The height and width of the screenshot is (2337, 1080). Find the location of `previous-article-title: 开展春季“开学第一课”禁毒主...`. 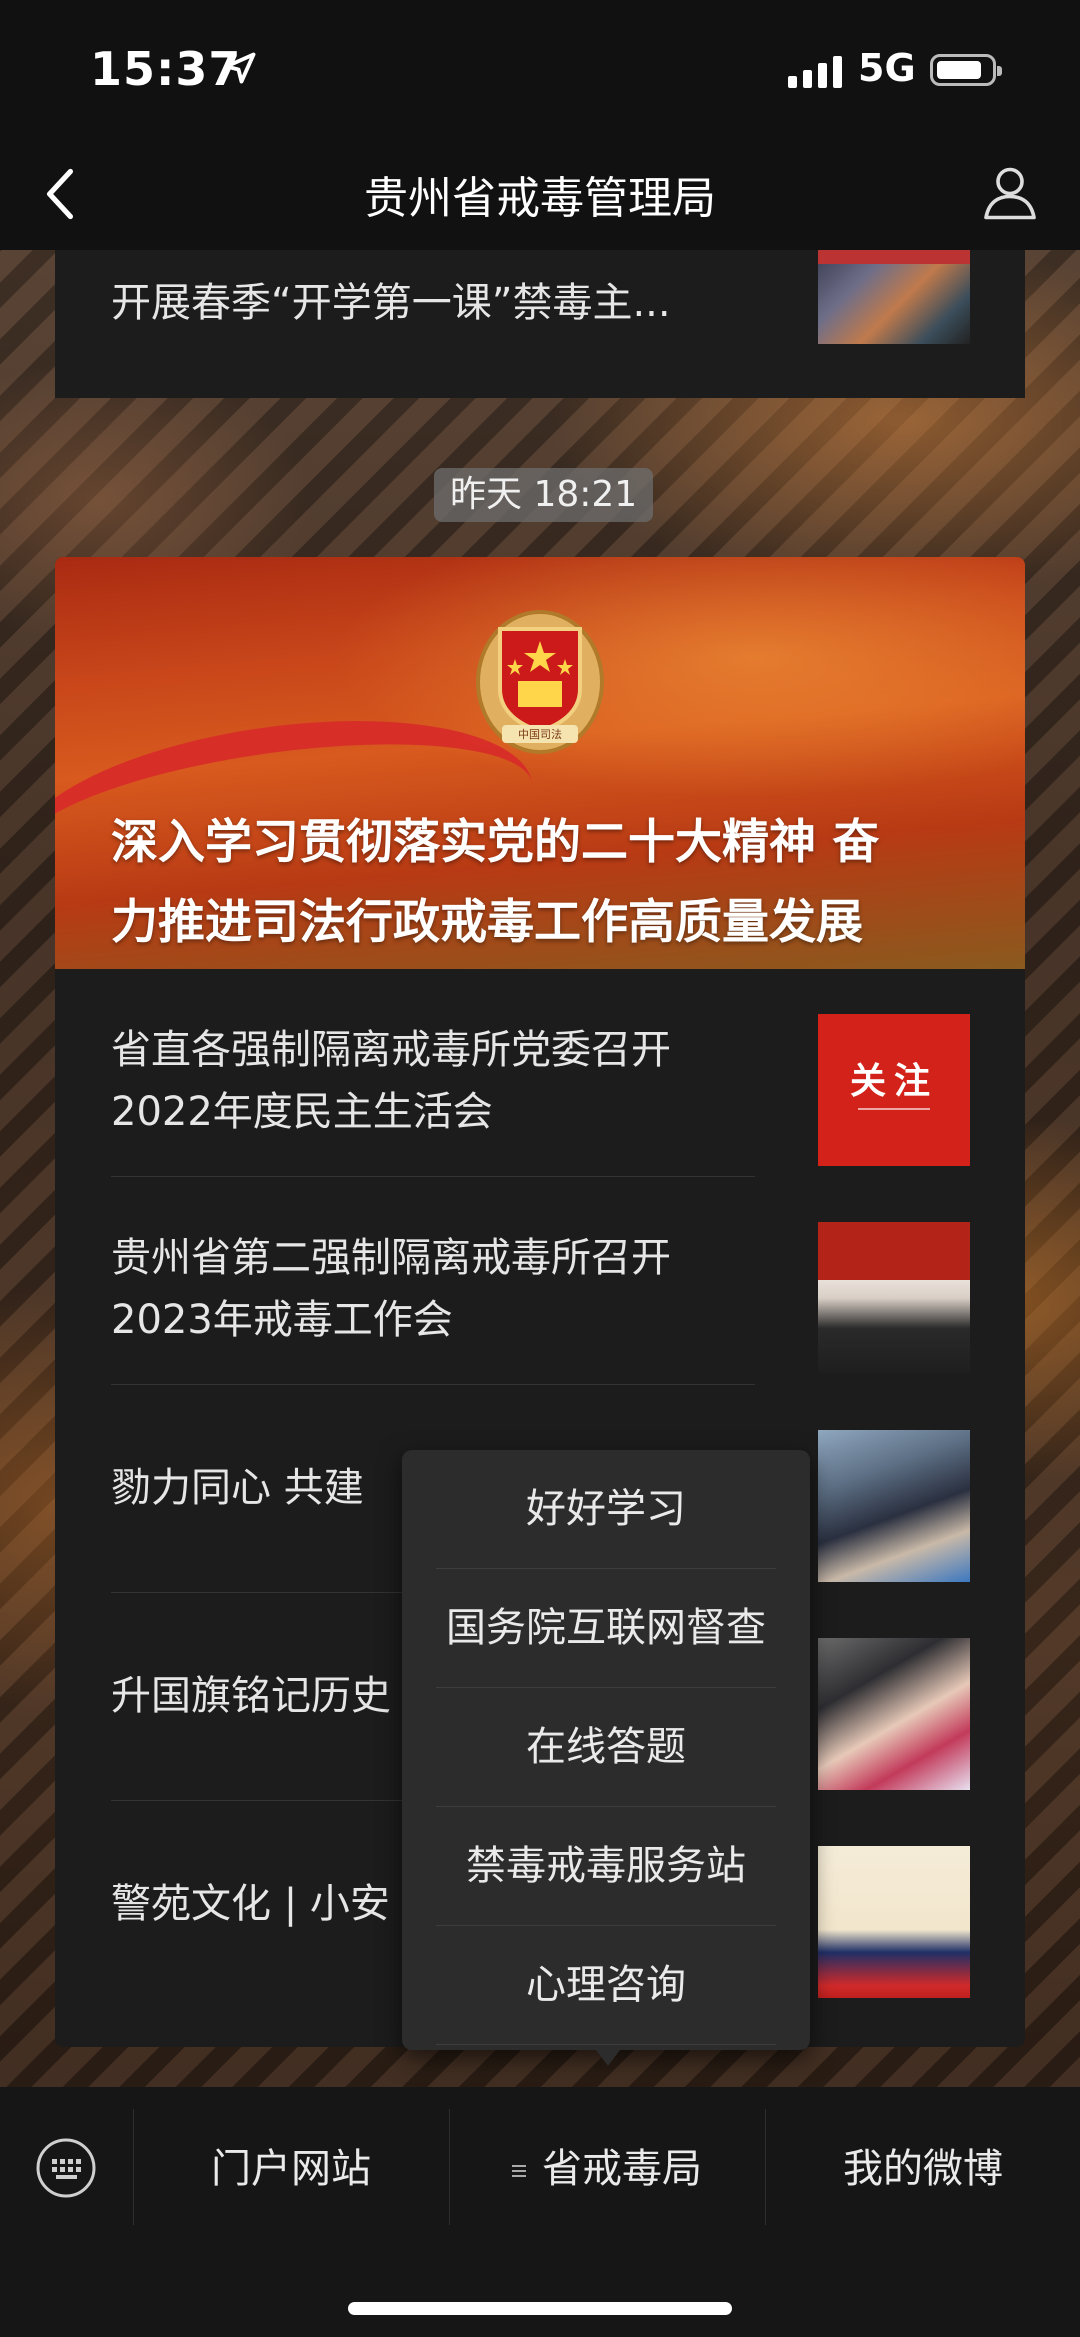

previous-article-title: 开展春季“开学第一课”禁毒主... is located at coordinates (391, 303).